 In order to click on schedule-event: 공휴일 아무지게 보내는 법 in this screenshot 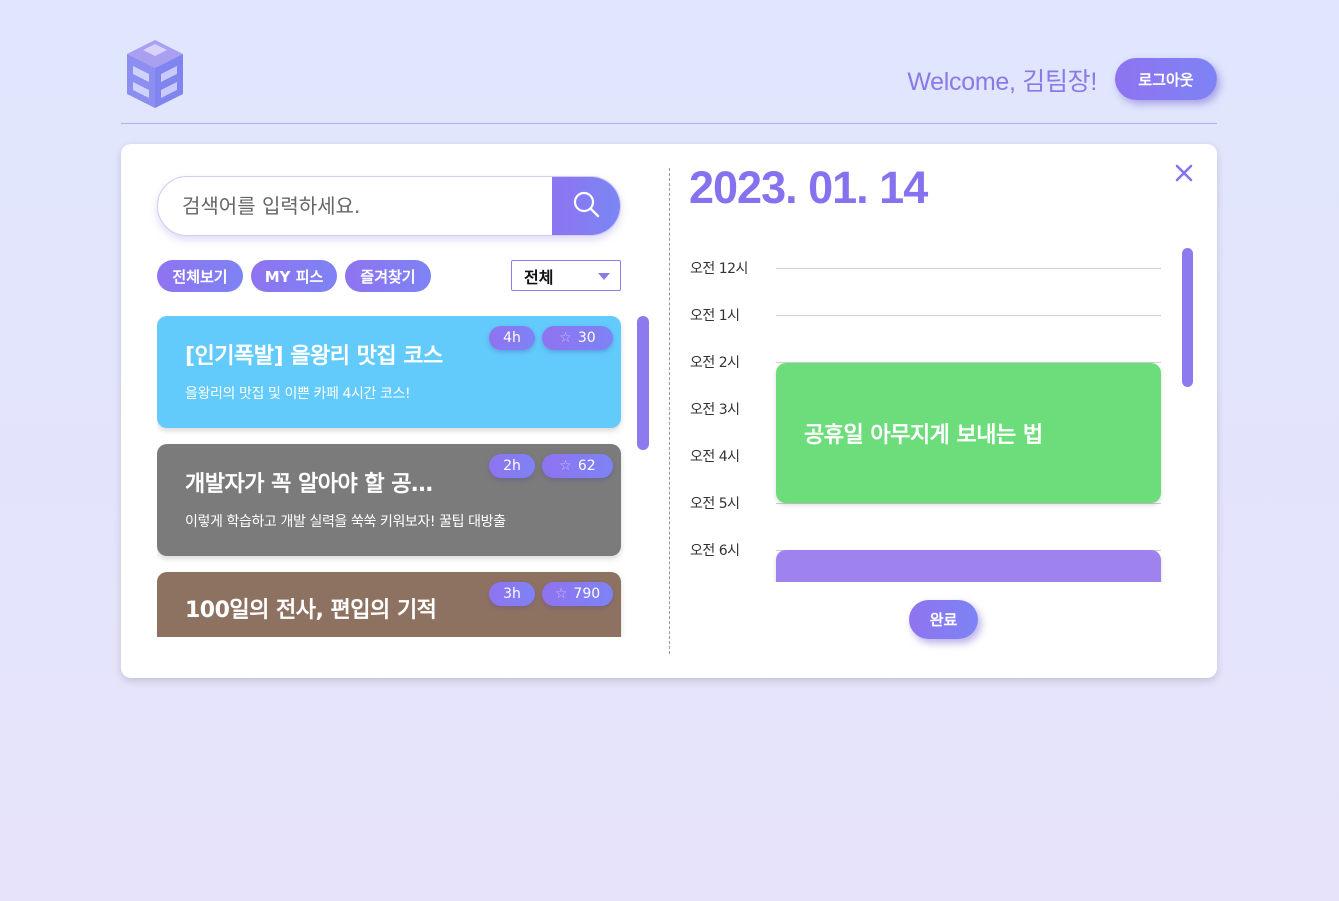, I will do `click(968, 433)`.